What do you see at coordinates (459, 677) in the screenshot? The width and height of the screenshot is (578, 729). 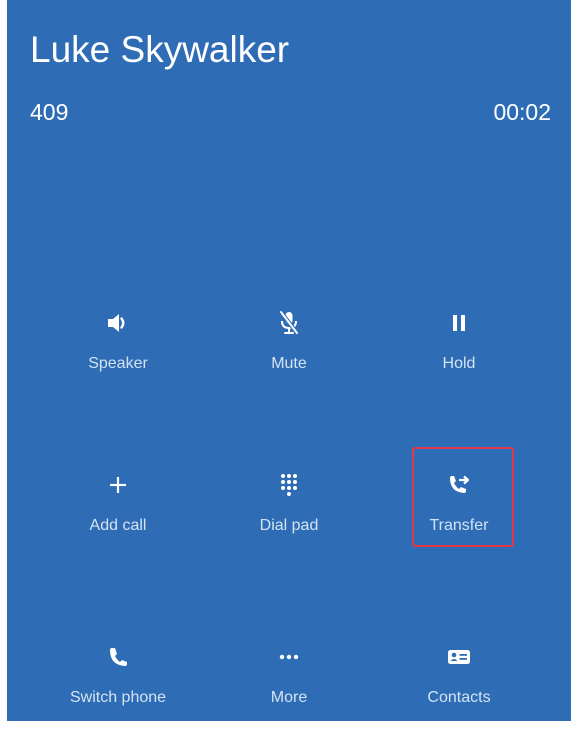 I see `contacts-button: Contacts` at bounding box center [459, 677].